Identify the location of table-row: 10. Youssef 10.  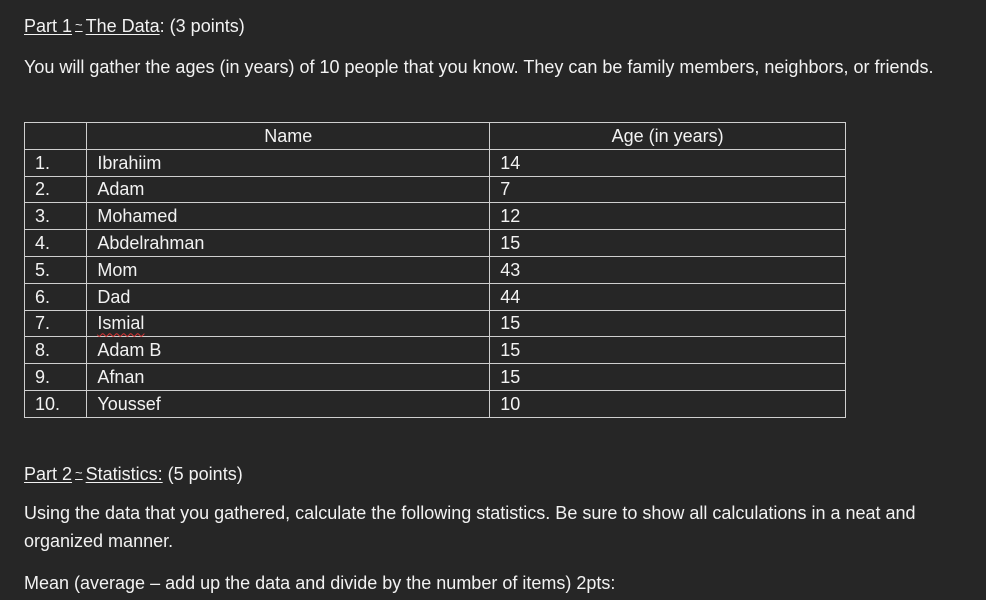
(434, 403).